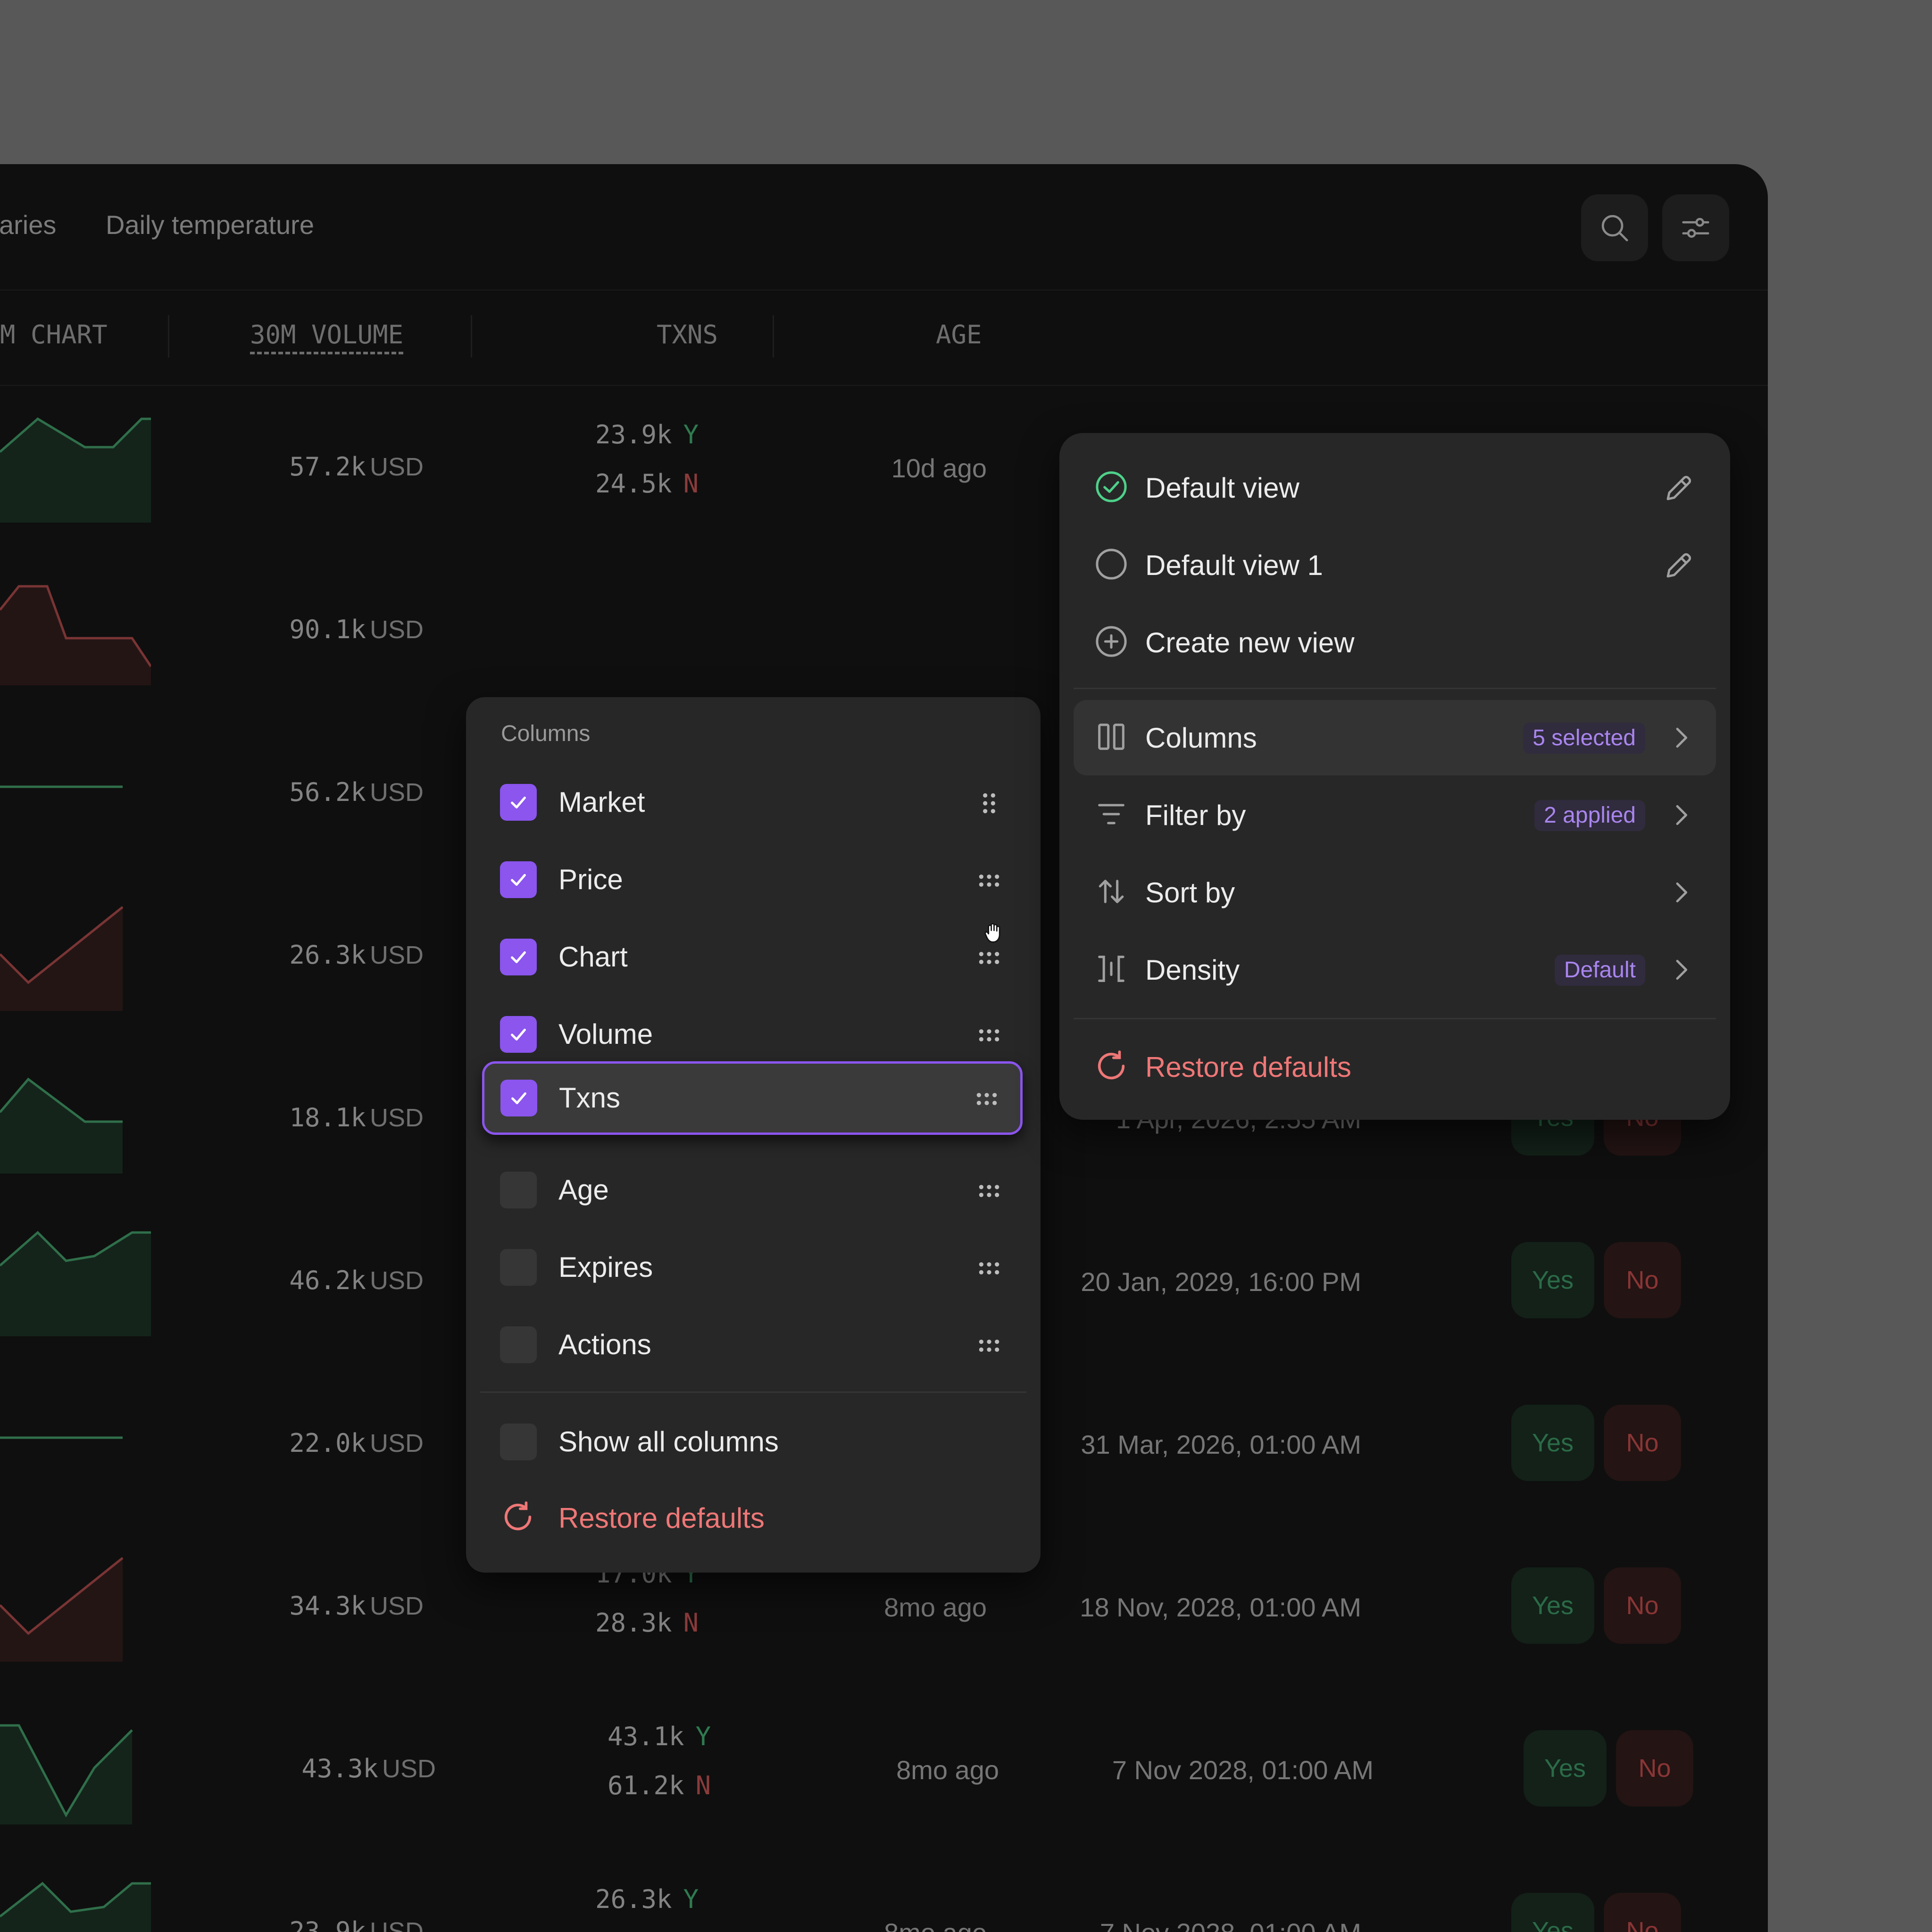 The image size is (1932, 1932). Describe the element at coordinates (1395, 893) in the screenshot. I see `menu-sort-by: Sort by` at that location.